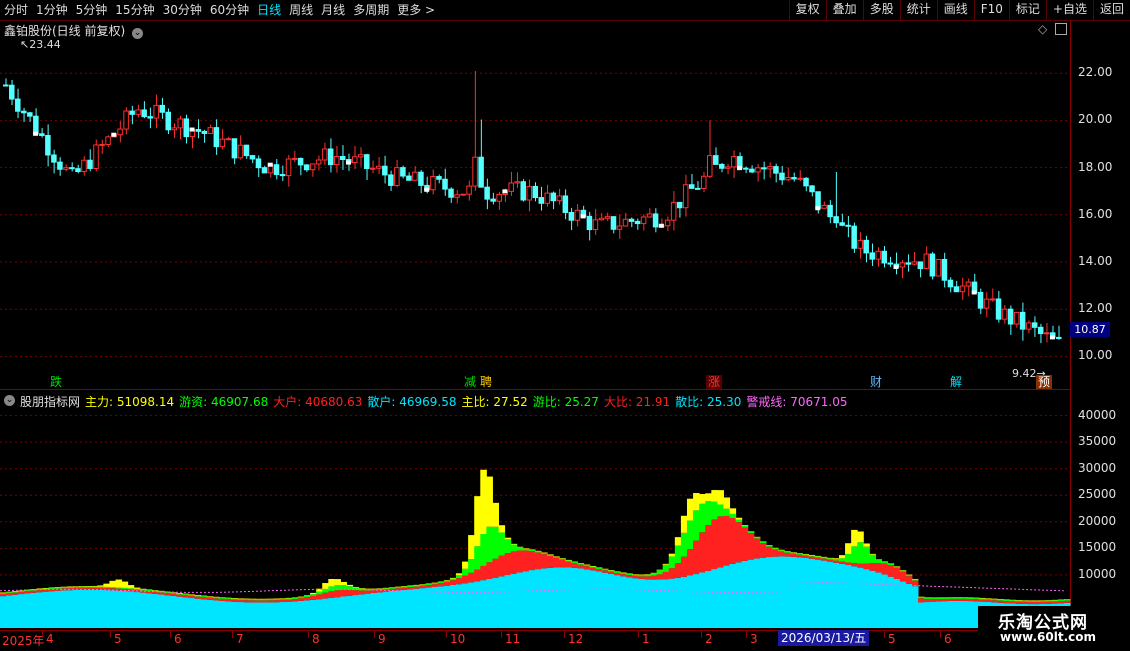 This screenshot has width=1130, height=651. Describe the element at coordinates (412, 402) in the screenshot. I see `indicator-value: 散户: 46969.58` at that location.